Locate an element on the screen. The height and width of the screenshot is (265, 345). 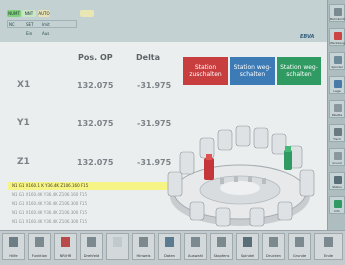
bottom-button-select: Auswahl is located at coordinates (195, 246).